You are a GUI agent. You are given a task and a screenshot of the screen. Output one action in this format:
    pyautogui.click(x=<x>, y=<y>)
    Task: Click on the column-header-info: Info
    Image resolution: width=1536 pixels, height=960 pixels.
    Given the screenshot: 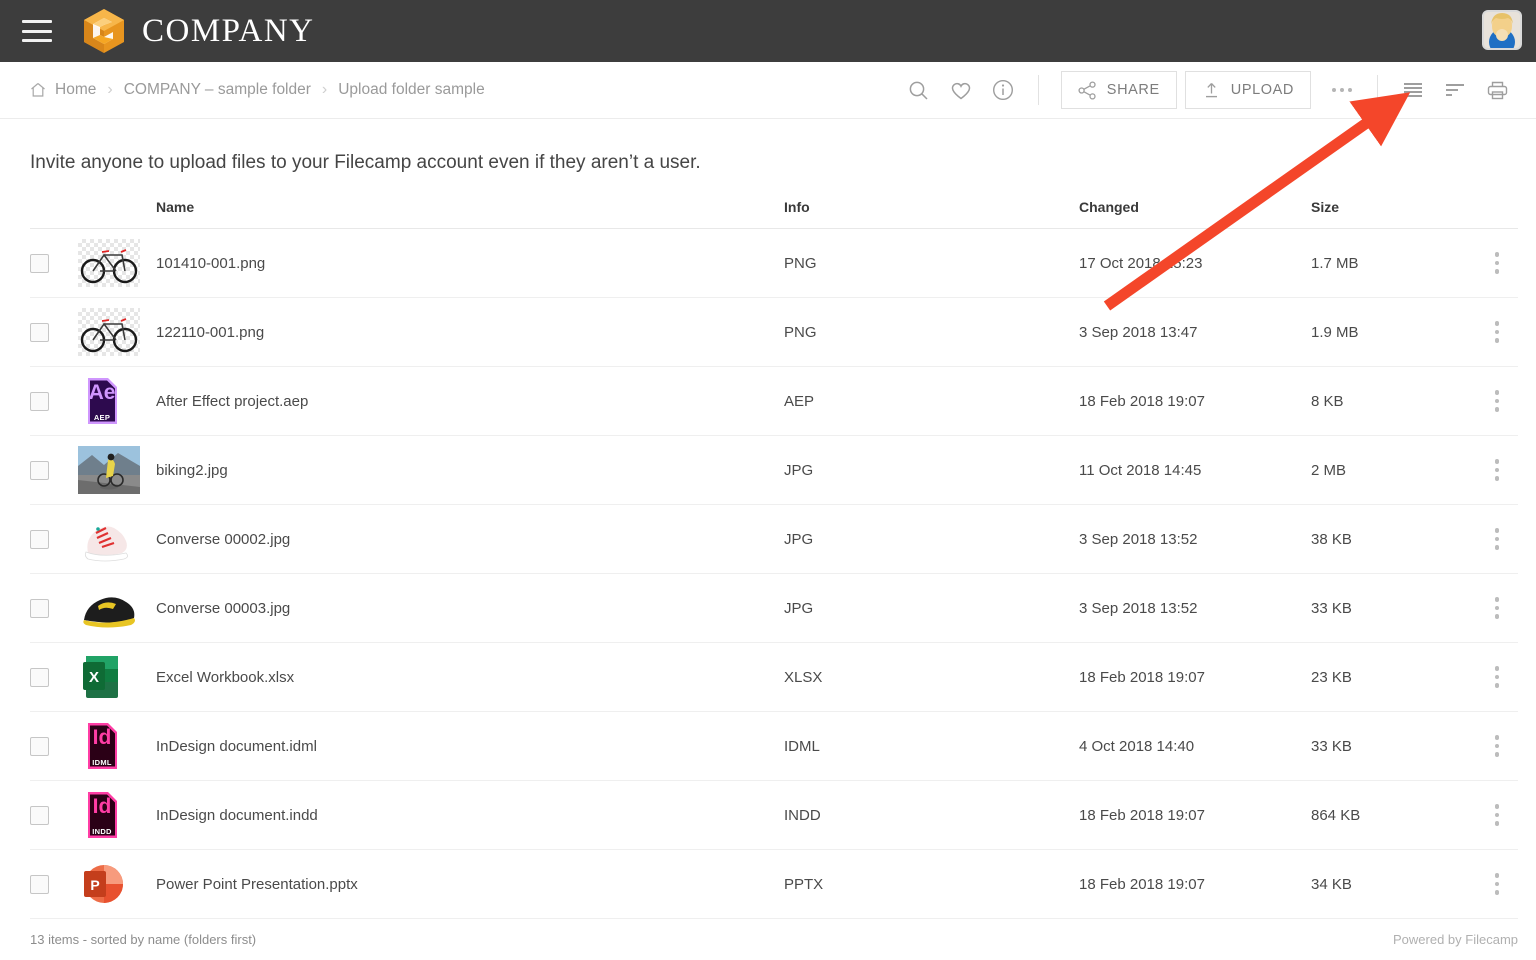 What is the action you would take?
    pyautogui.click(x=931, y=207)
    